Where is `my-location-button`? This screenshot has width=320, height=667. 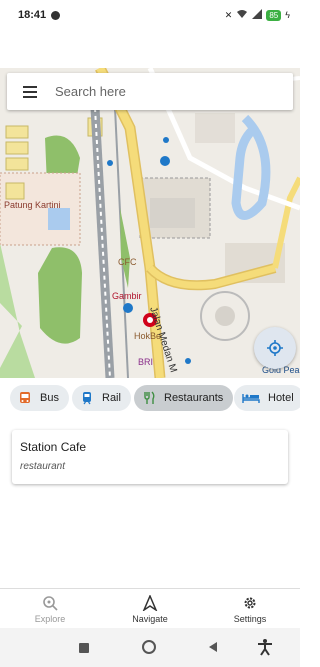
my-location-button is located at coordinates (275, 348).